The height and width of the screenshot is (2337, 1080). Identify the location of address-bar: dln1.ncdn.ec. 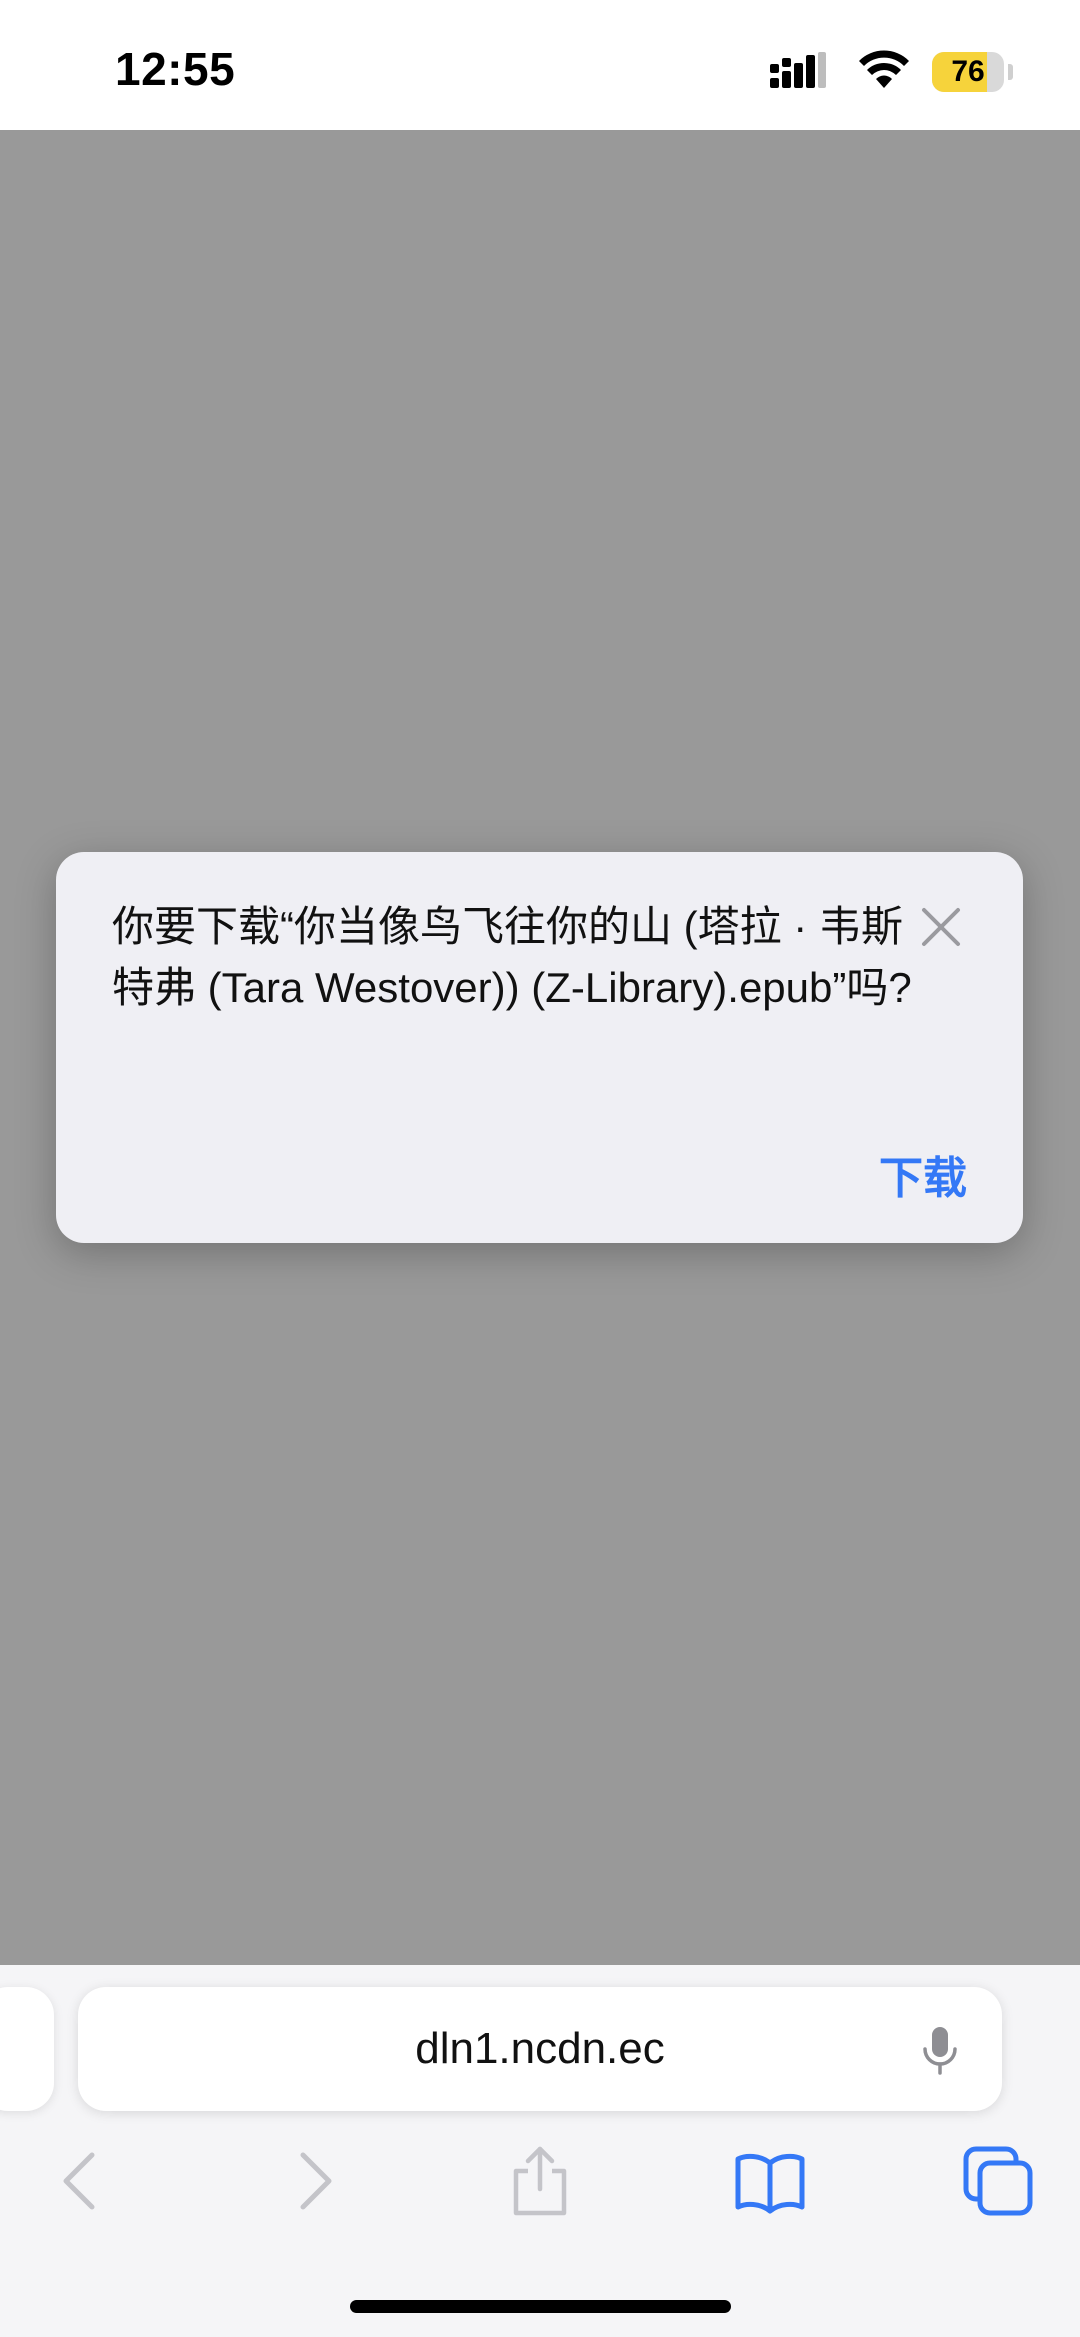
(540, 2049).